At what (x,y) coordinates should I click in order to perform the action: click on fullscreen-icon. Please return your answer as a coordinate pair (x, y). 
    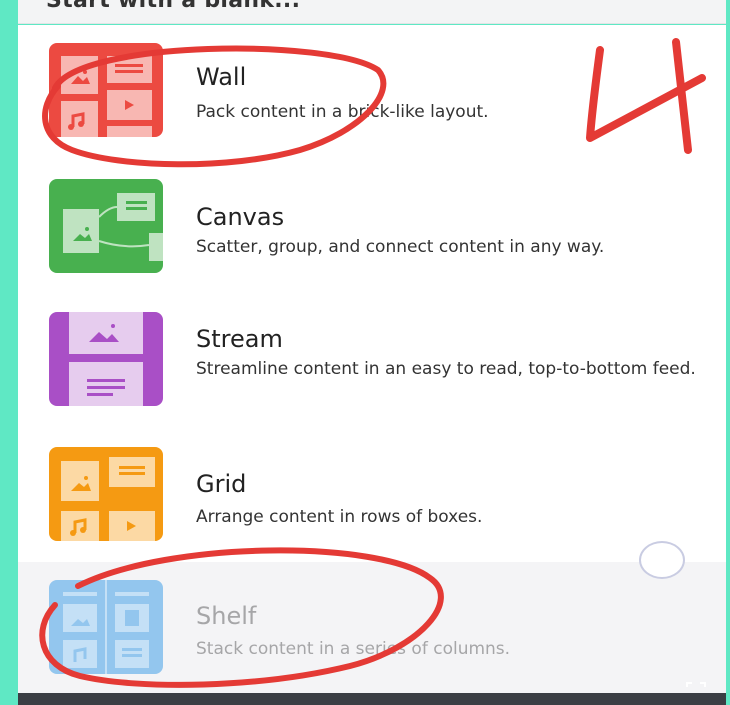
    Looking at the image, I should click on (696, 690).